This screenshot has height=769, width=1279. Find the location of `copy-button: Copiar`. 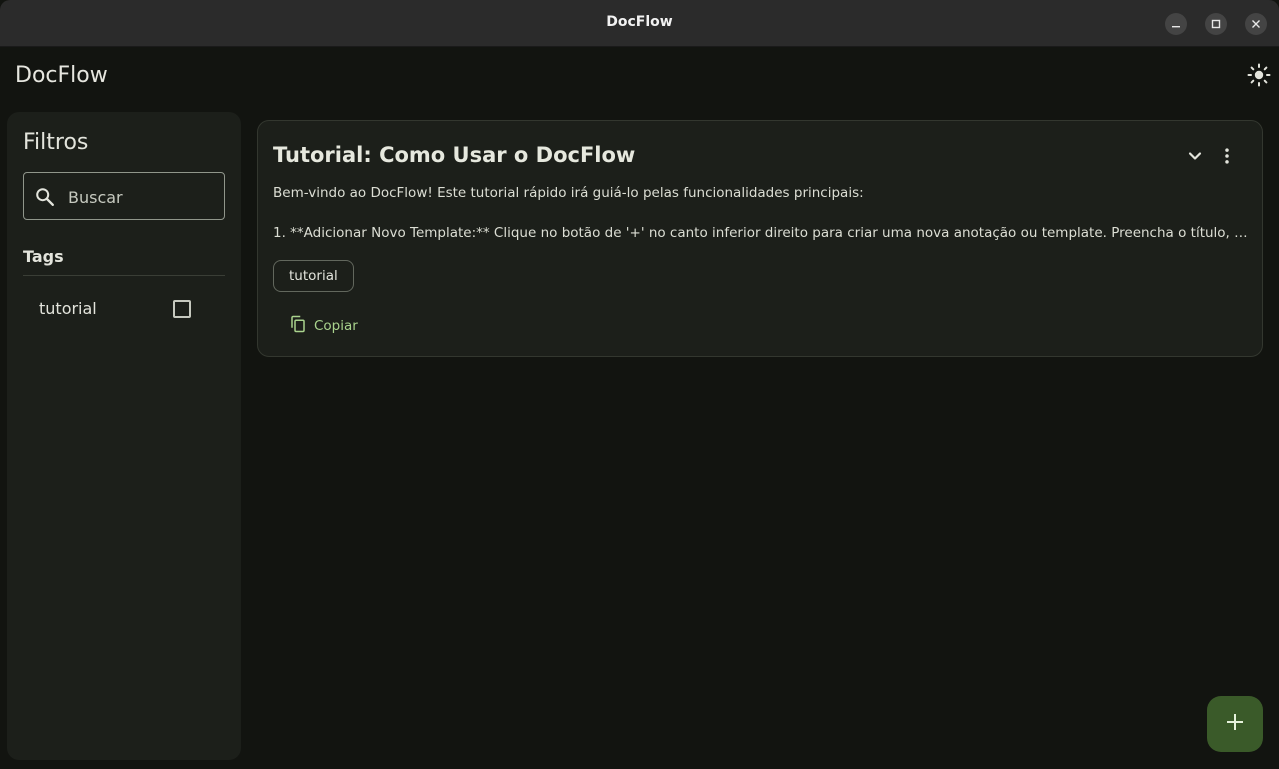

copy-button: Copiar is located at coordinates (323, 326).